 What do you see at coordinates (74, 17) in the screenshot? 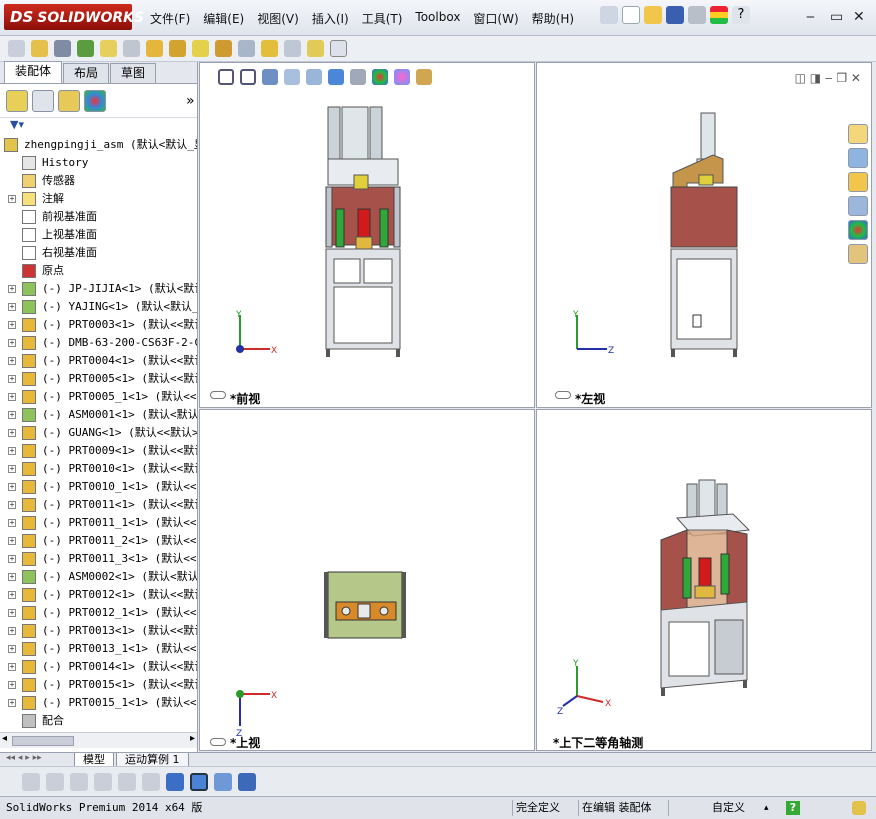
I see `solidworks-logo: DS SOLIDWORKS` at bounding box center [74, 17].